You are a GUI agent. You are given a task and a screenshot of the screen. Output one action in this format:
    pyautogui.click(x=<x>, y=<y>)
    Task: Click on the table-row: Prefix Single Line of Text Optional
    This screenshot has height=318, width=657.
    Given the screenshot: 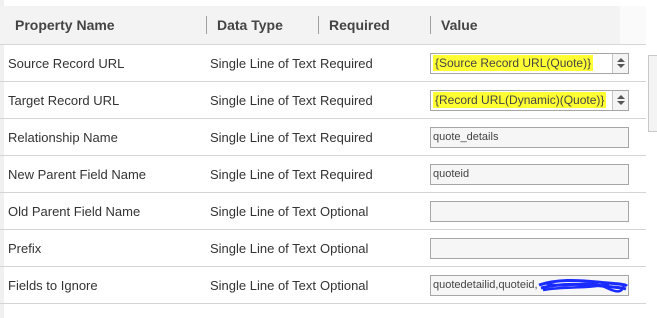 What is the action you would take?
    pyautogui.click(x=323, y=248)
    